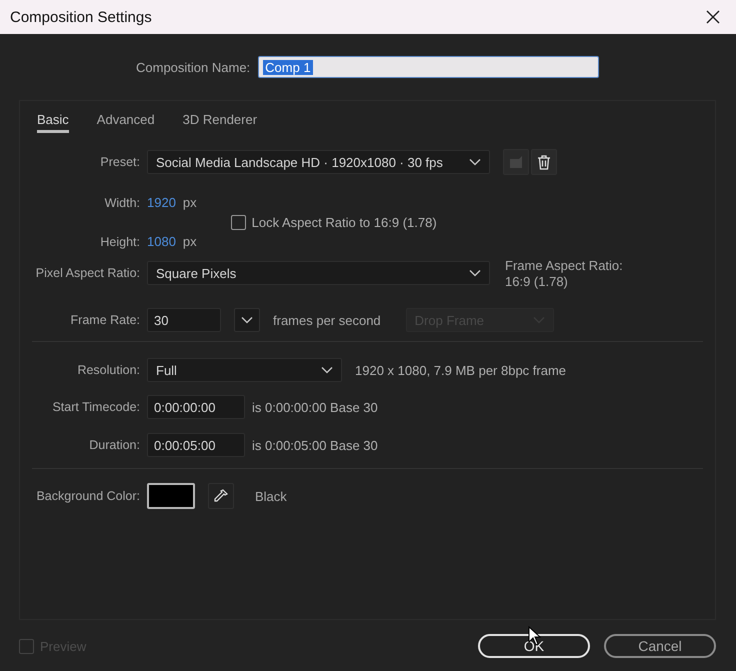 This screenshot has height=671, width=736. I want to click on tab: 3D Renderer, so click(220, 122).